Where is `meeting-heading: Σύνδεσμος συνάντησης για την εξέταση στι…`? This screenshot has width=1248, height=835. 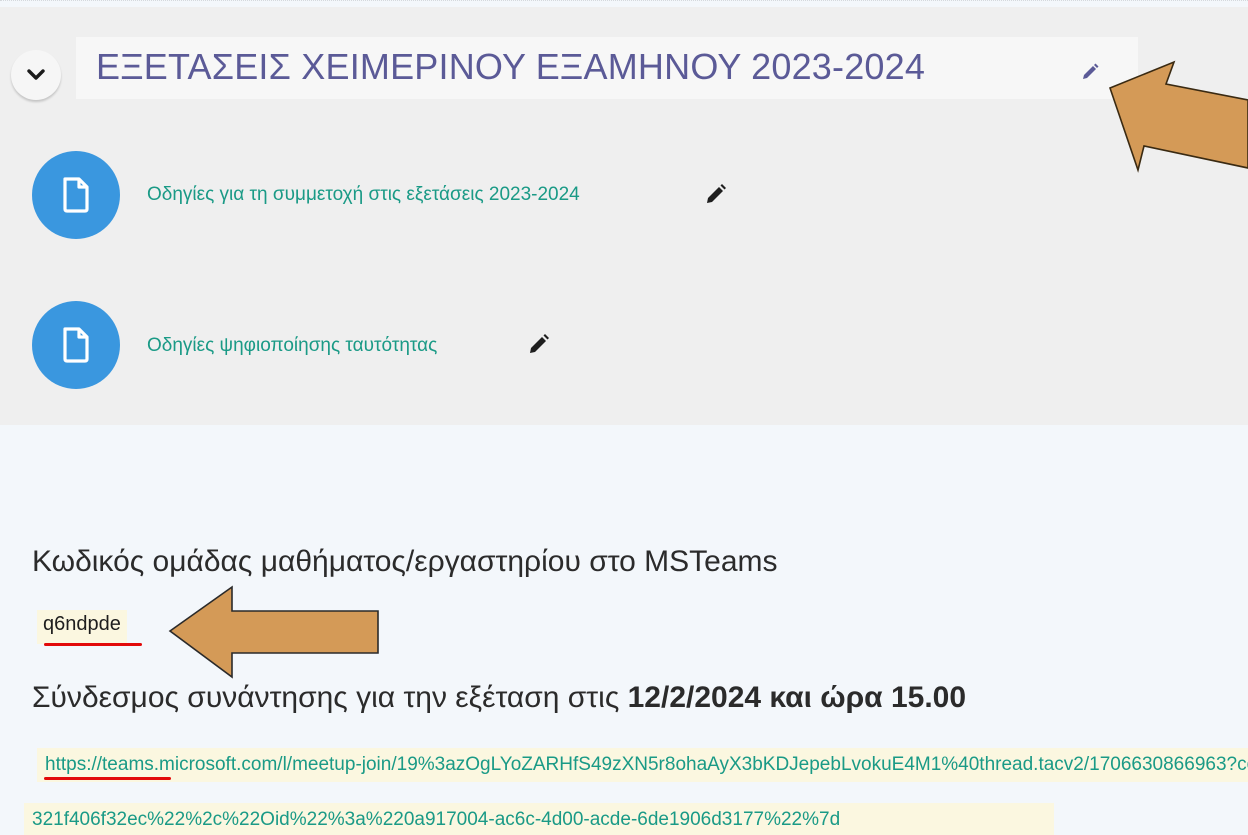 meeting-heading: Σύνδεσμος συνάντησης για την εξέταση στι… is located at coordinates (499, 698).